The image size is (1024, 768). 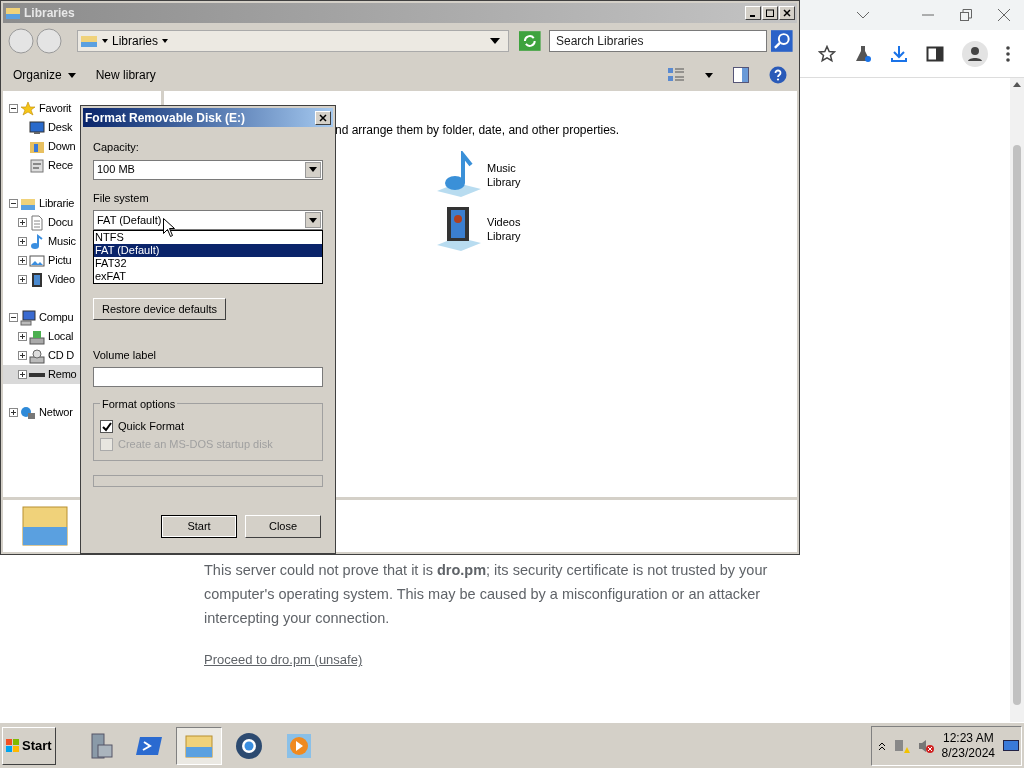 What do you see at coordinates (62, 147) in the screenshot?
I see `nav-label: Down` at bounding box center [62, 147].